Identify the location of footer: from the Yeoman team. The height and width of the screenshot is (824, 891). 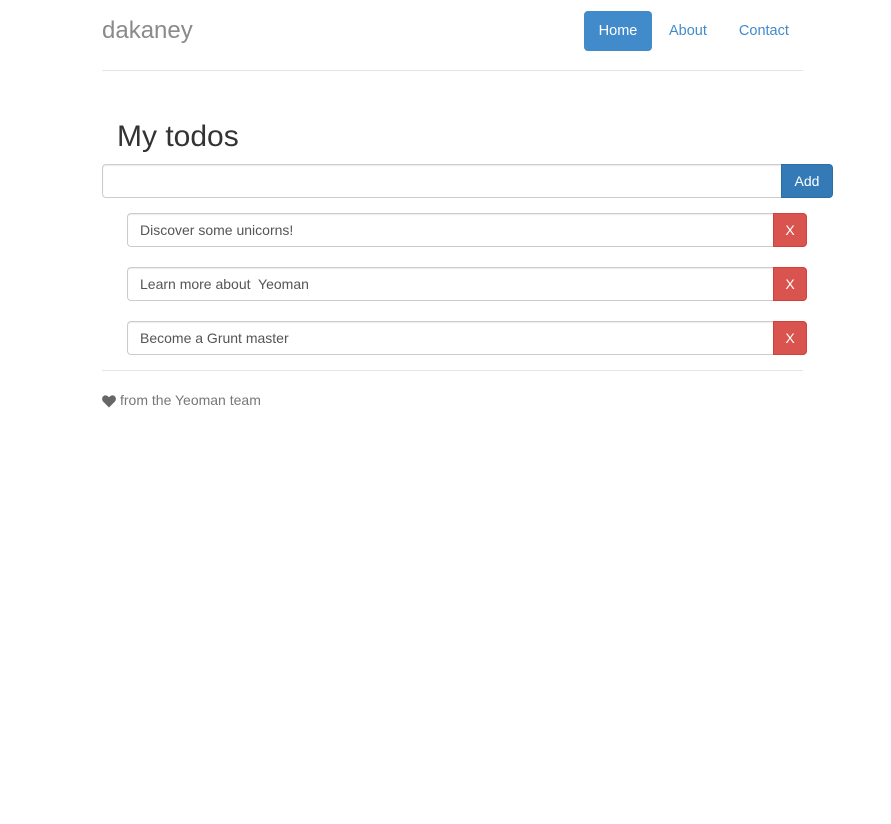
(181, 400).